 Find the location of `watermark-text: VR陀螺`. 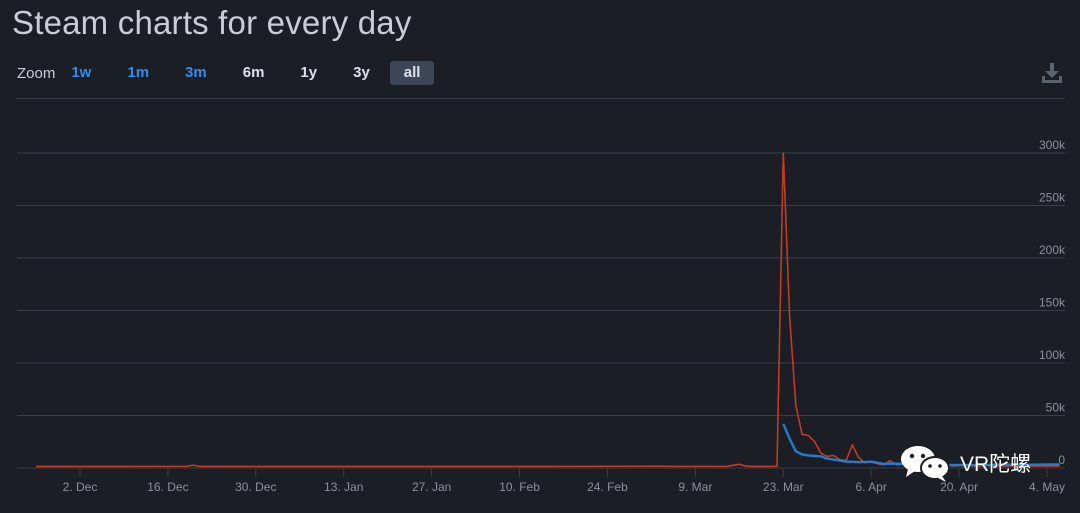

watermark-text: VR陀螺 is located at coordinates (996, 464).